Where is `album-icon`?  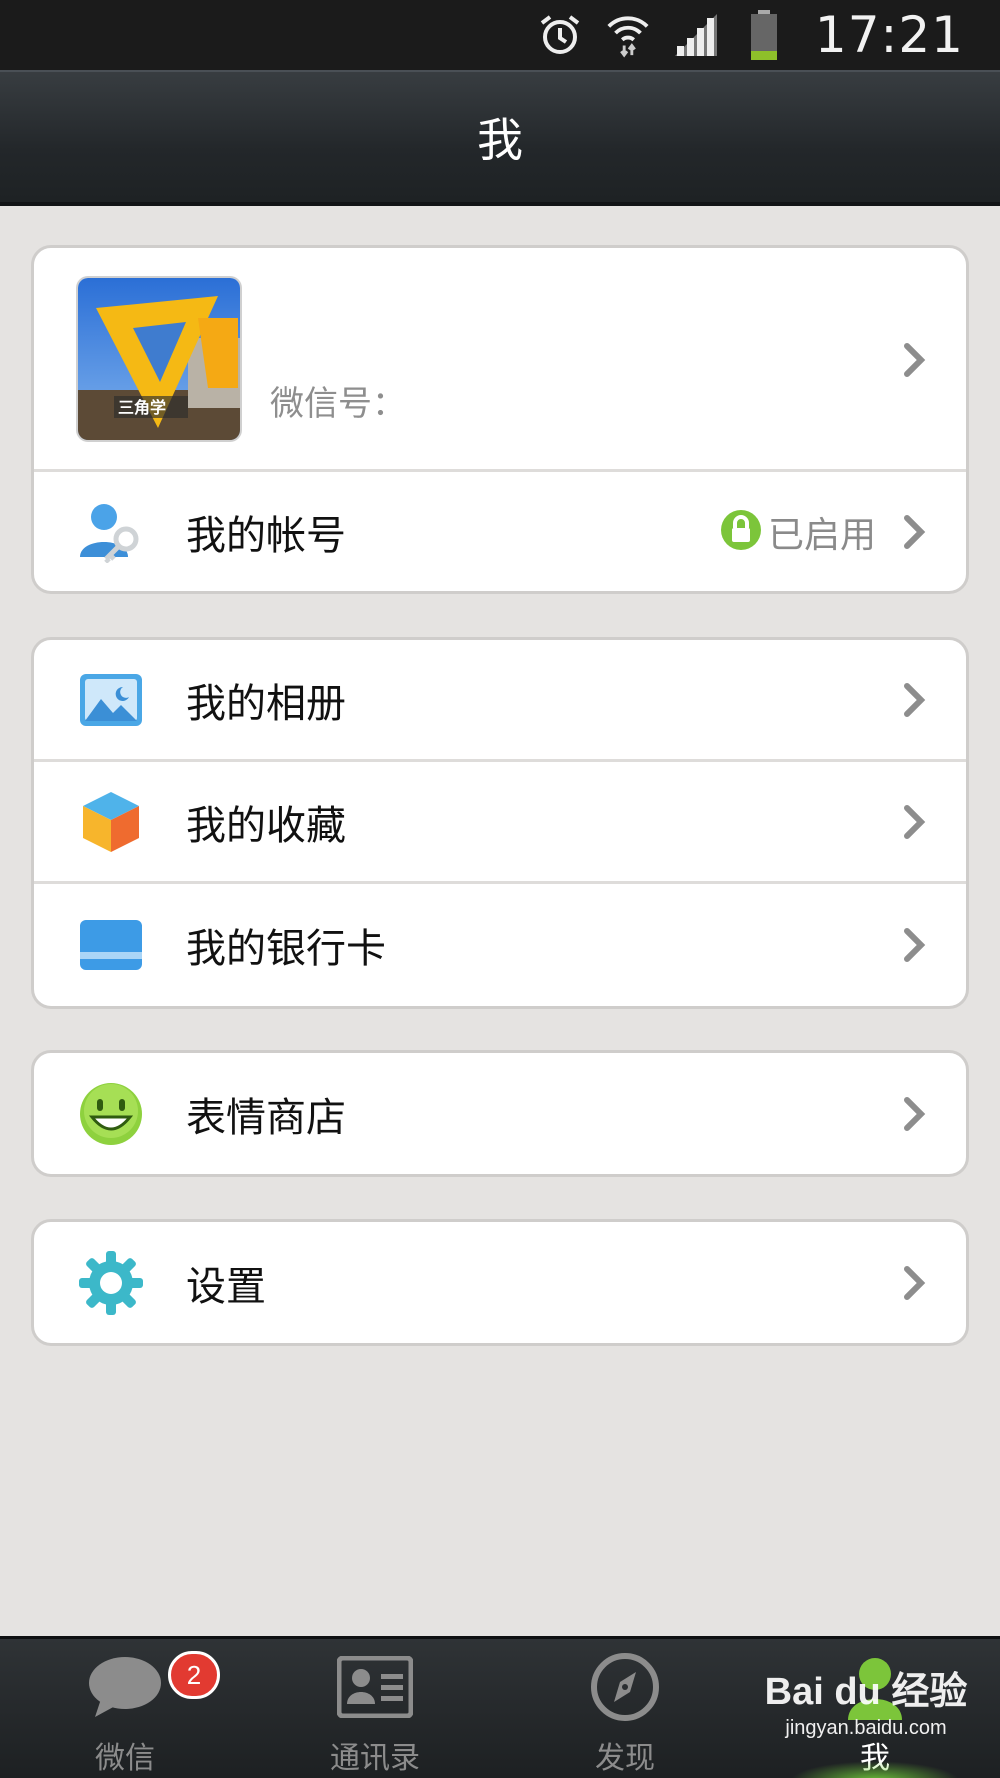
album-icon is located at coordinates (111, 700).